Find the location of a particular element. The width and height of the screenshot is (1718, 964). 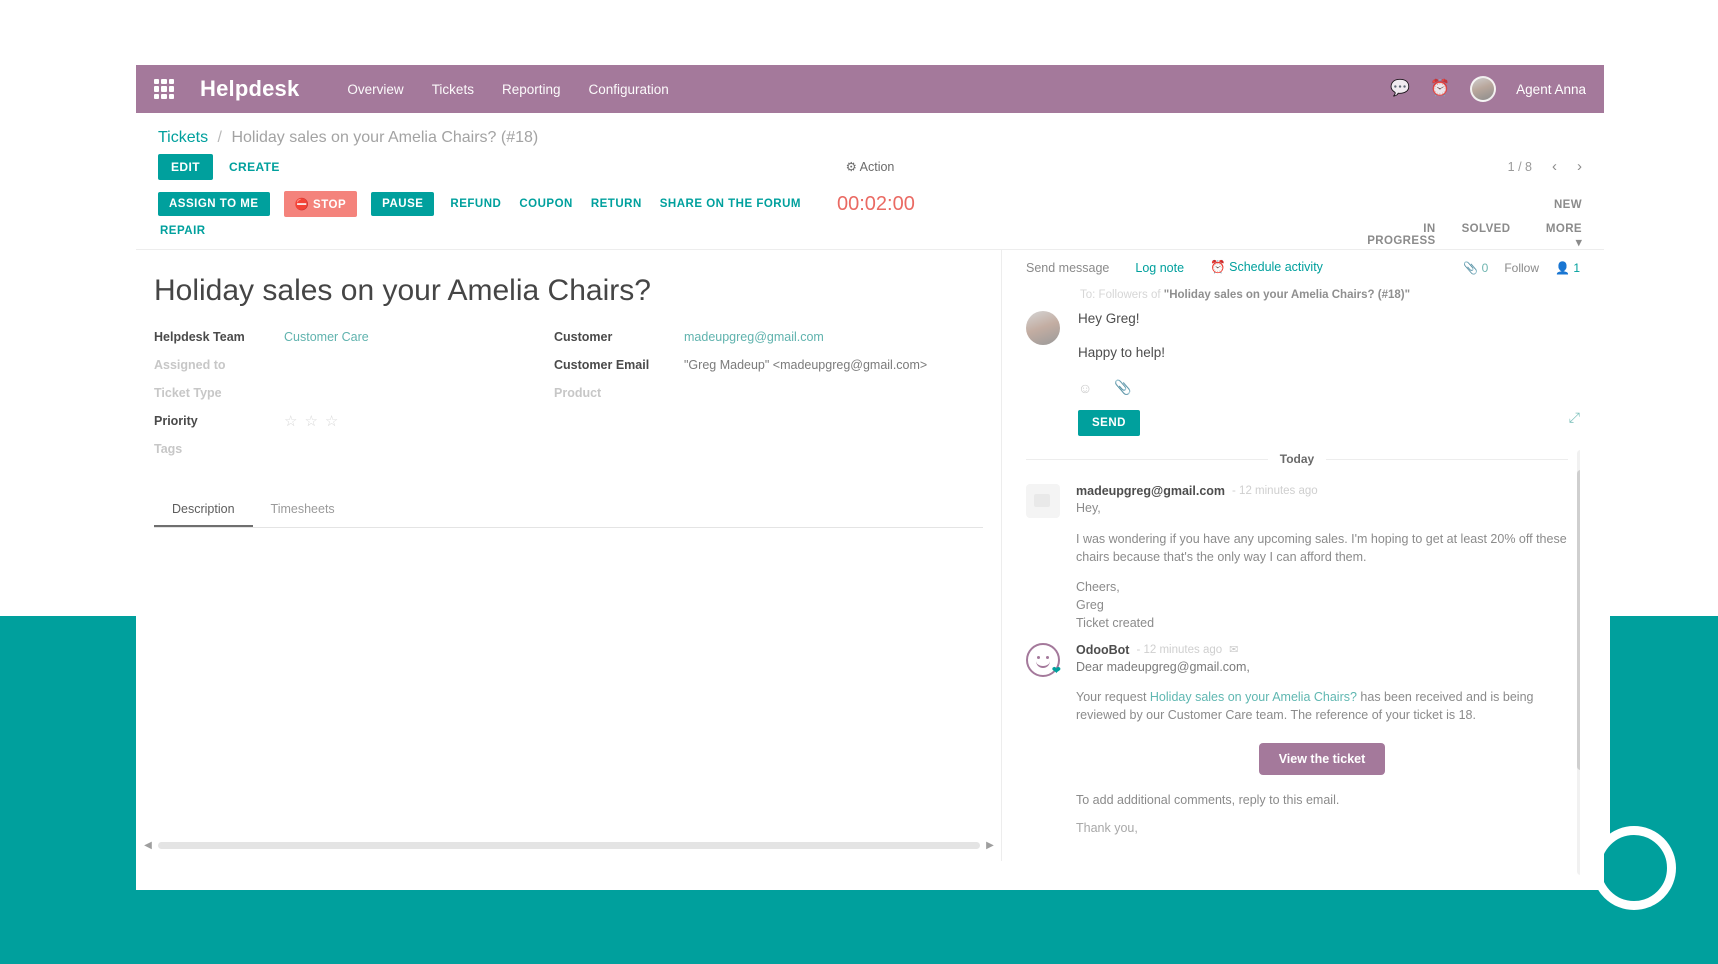

return-button: RETURN is located at coordinates (616, 204).